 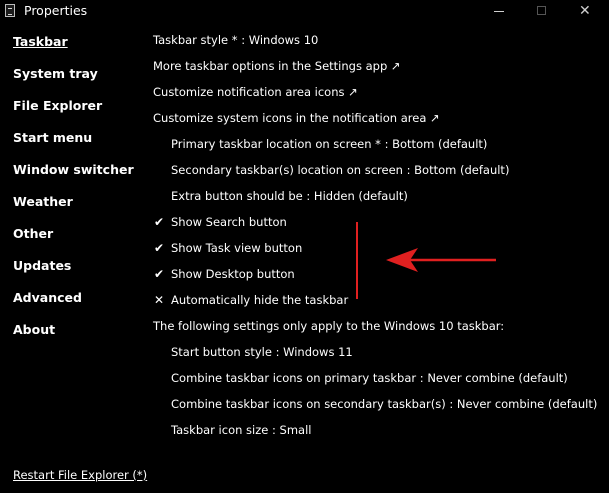 What do you see at coordinates (289, 170) in the screenshot?
I see `option-label: Secondary taskbar(s) location on screen` at bounding box center [289, 170].